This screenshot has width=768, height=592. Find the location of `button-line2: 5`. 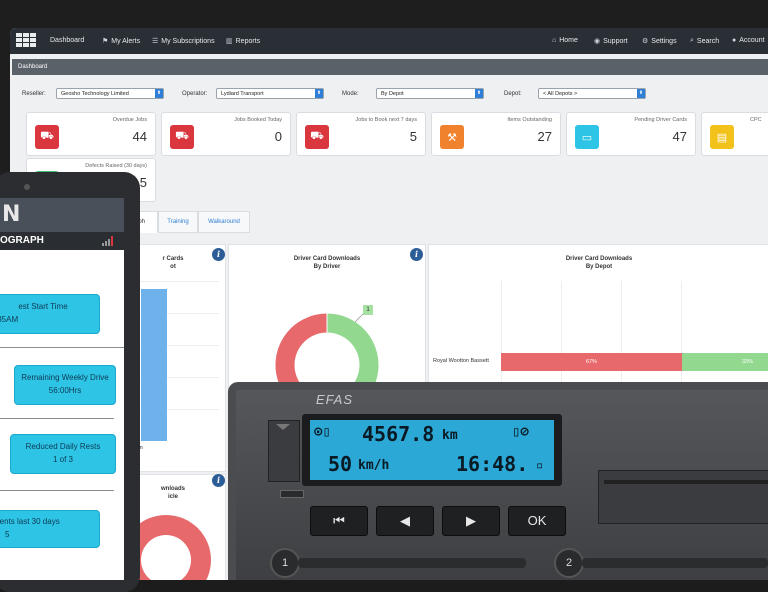

button-line2: 5 is located at coordinates (7, 534).